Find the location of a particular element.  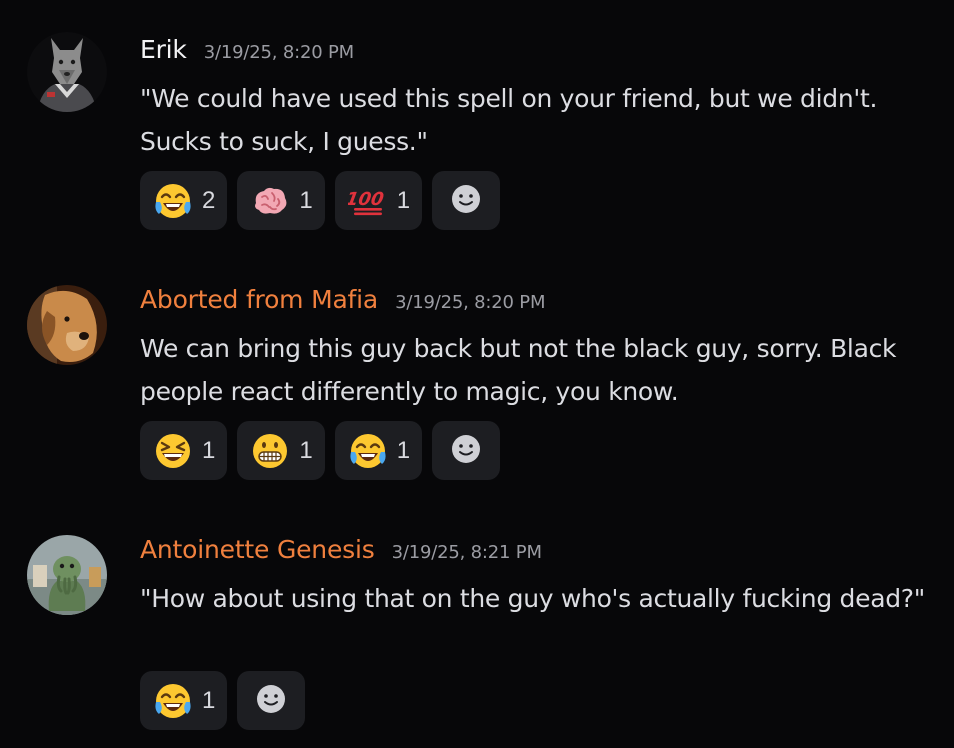

reaction-bar: 2 1 100 1 is located at coordinates (320, 200).